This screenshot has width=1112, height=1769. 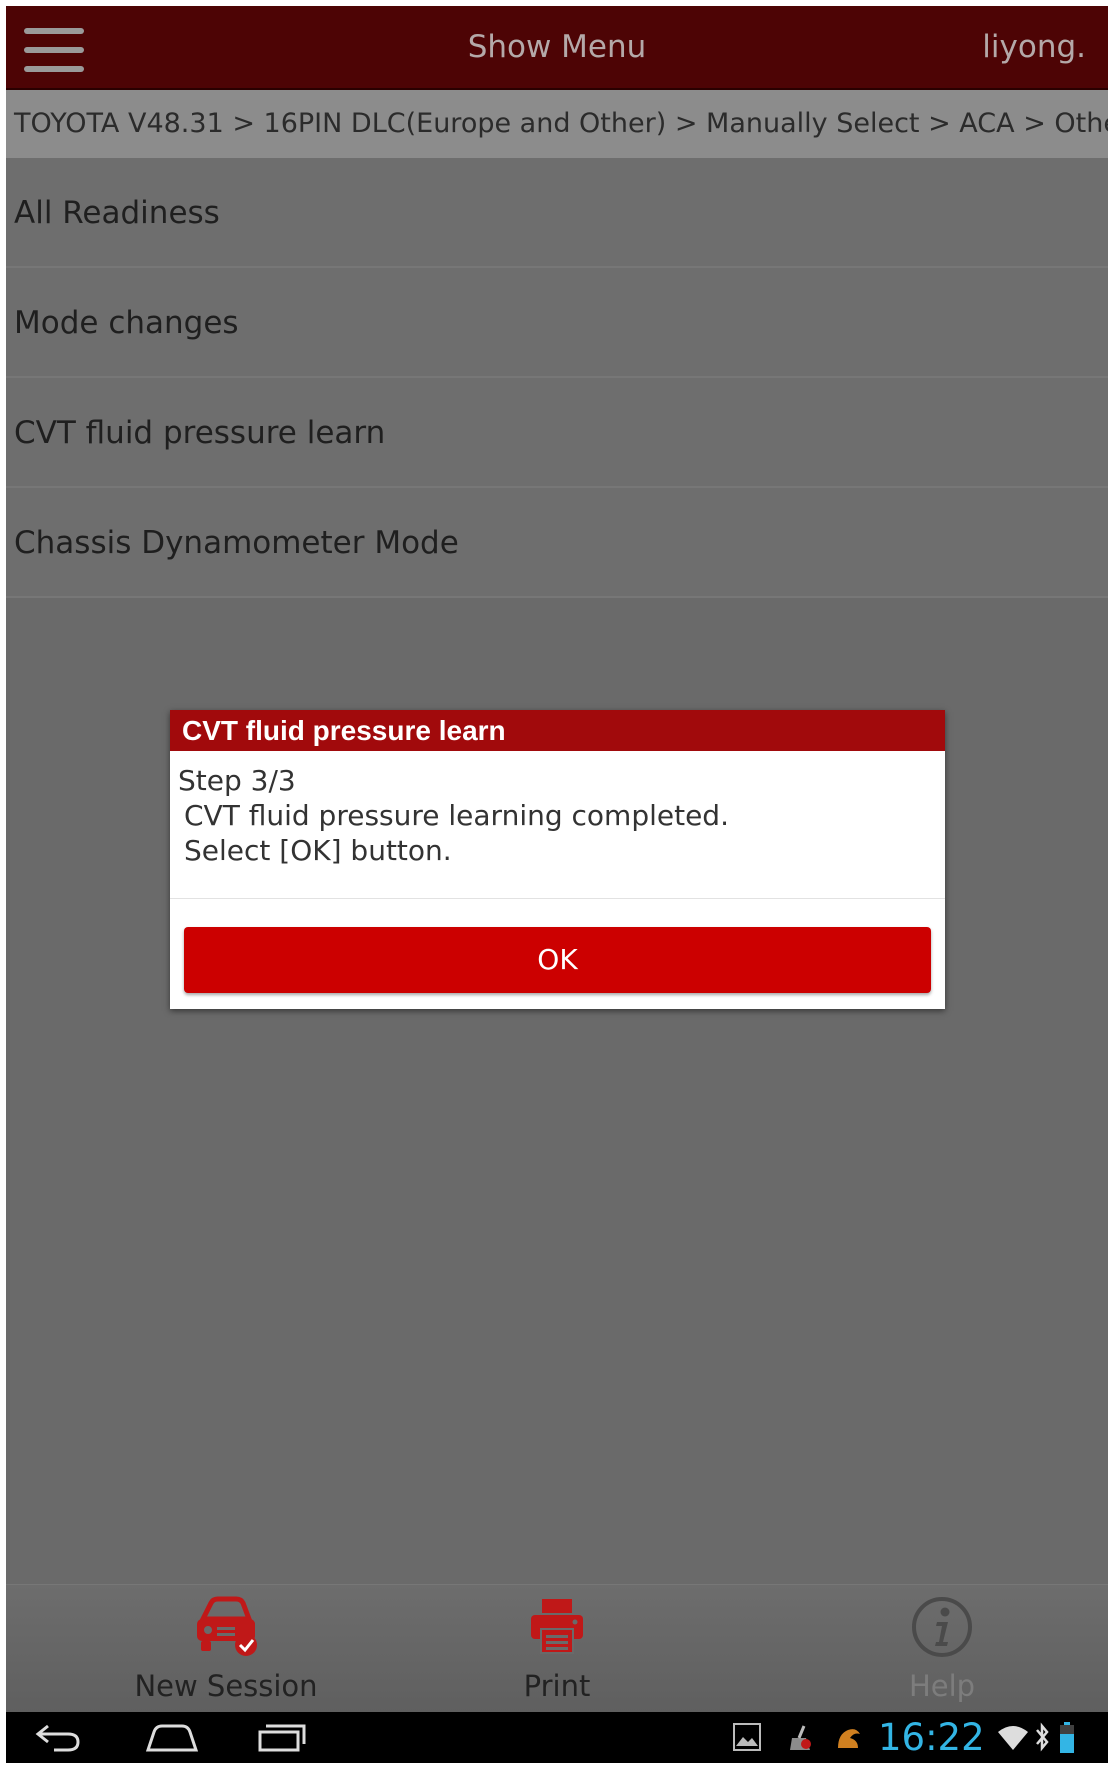 What do you see at coordinates (318, 850) in the screenshot?
I see `dialog-message-line2: Select [OK] button.` at bounding box center [318, 850].